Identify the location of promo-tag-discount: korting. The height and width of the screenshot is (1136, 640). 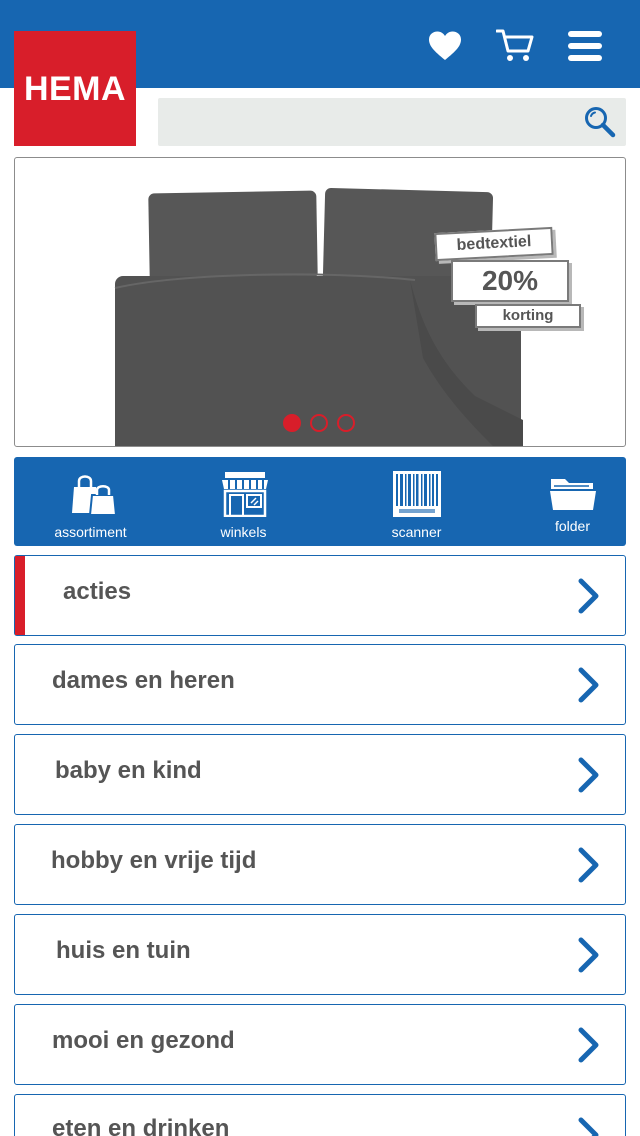
(528, 316).